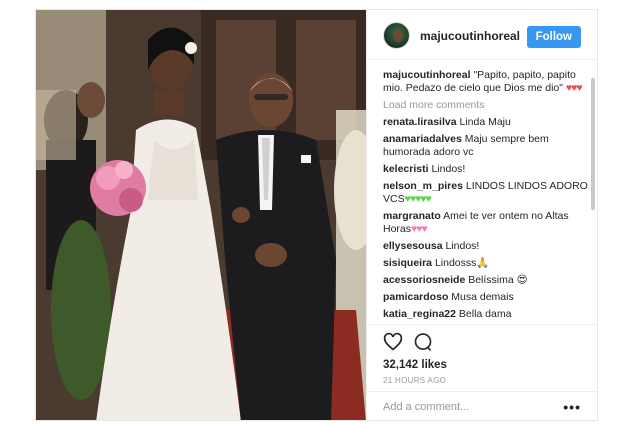  I want to click on comment-username: katia_regina22, so click(419, 314).